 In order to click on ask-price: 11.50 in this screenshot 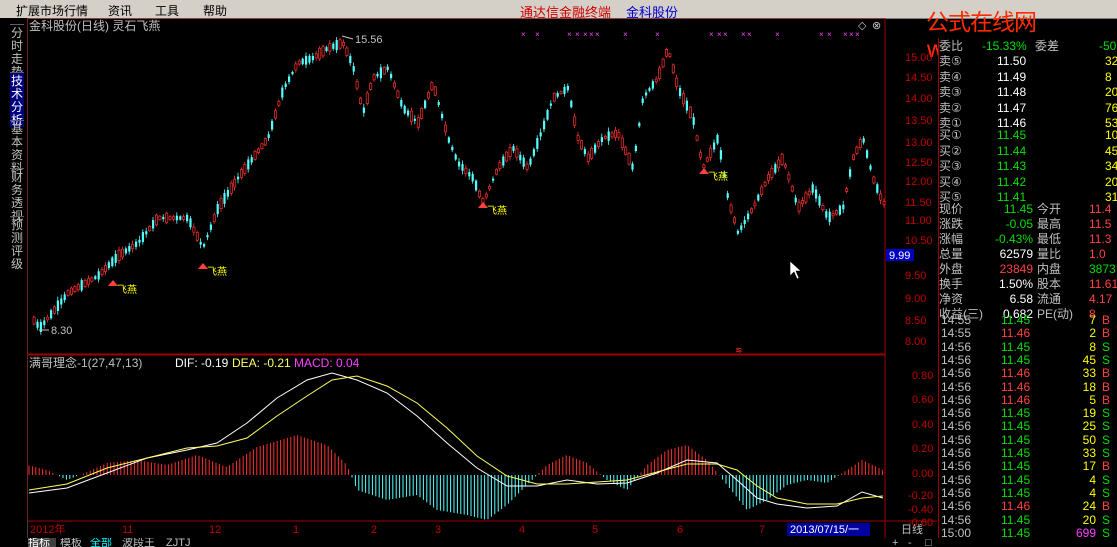, I will do `click(1012, 61)`.